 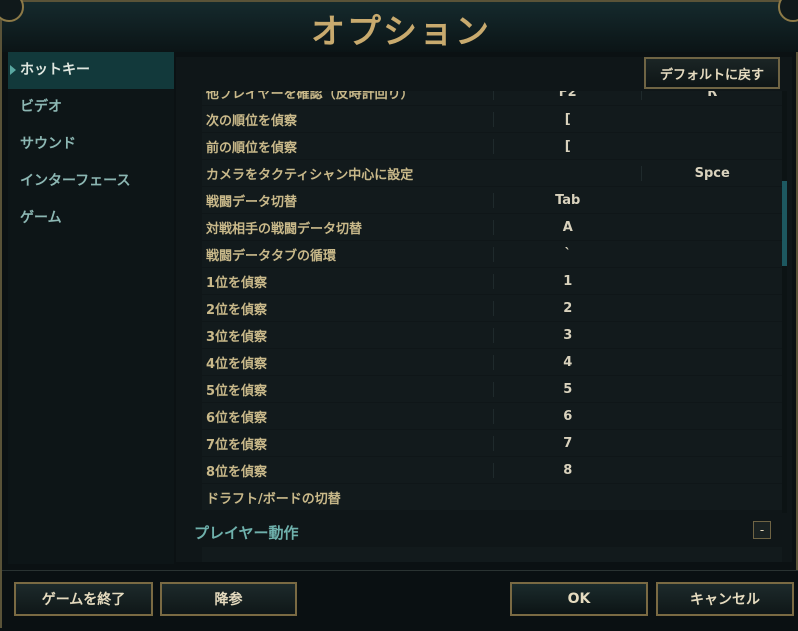 What do you see at coordinates (284, 229) in the screenshot?
I see `action-label: 対戦相手の戦闘データ切替` at bounding box center [284, 229].